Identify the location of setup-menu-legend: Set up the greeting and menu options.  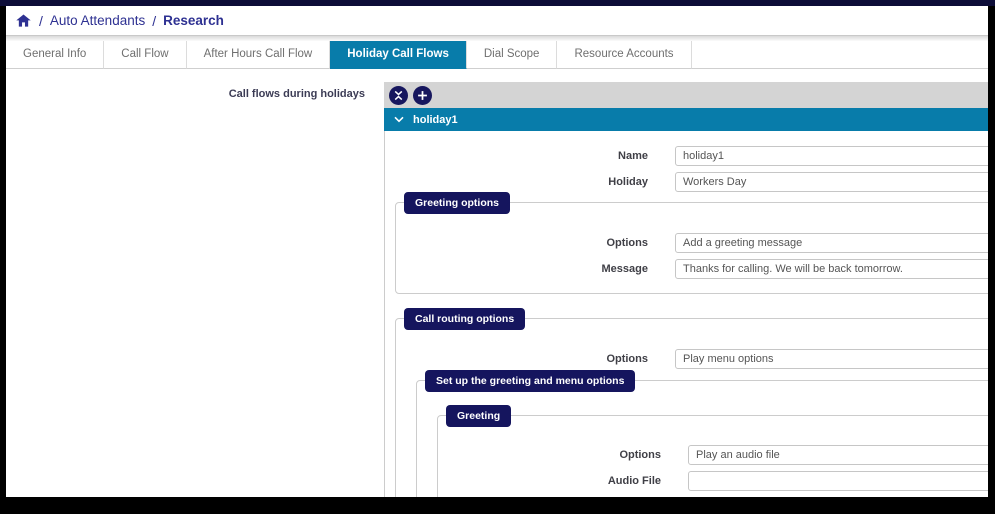
(530, 381).